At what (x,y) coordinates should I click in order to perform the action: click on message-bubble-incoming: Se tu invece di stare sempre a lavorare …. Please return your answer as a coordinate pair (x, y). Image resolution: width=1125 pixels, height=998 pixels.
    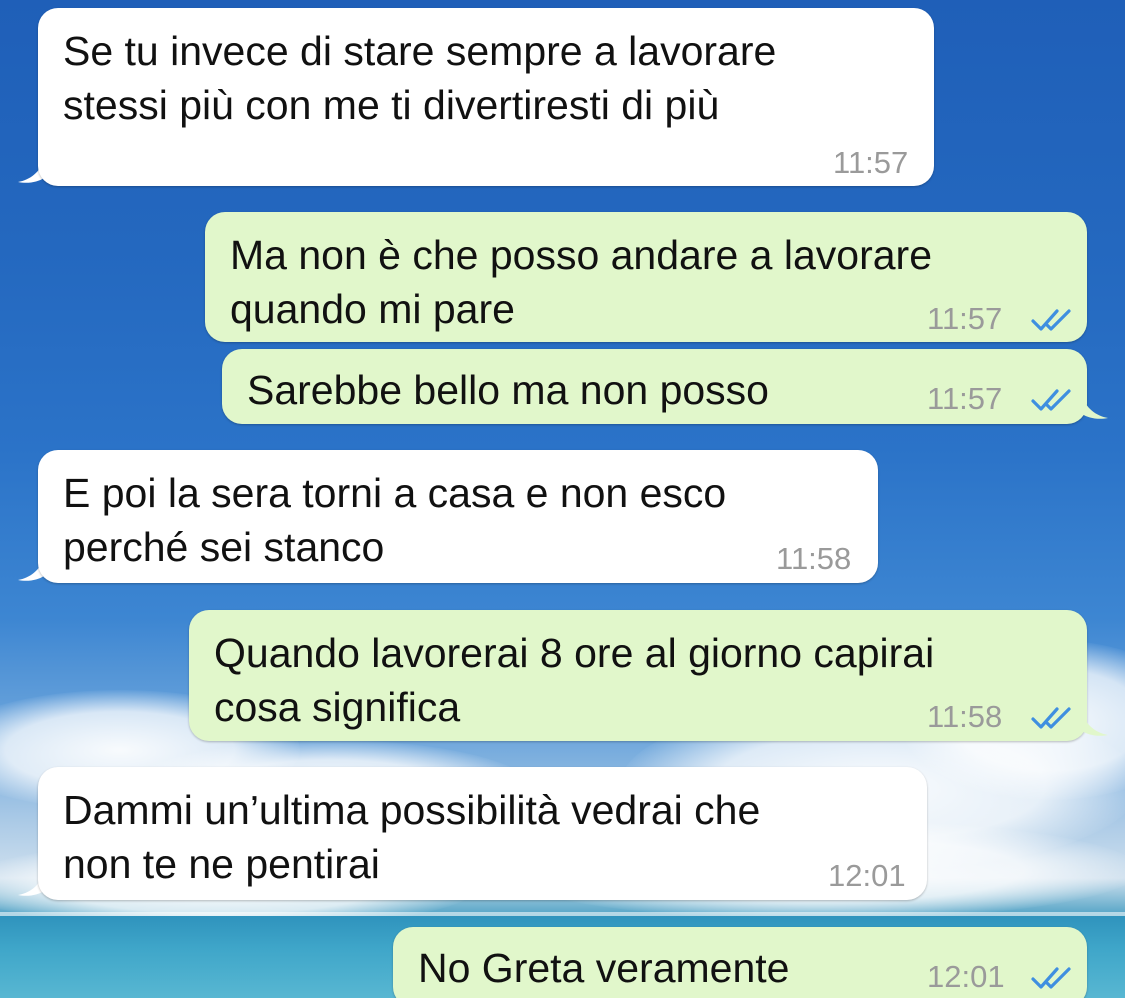
    Looking at the image, I should click on (486, 97).